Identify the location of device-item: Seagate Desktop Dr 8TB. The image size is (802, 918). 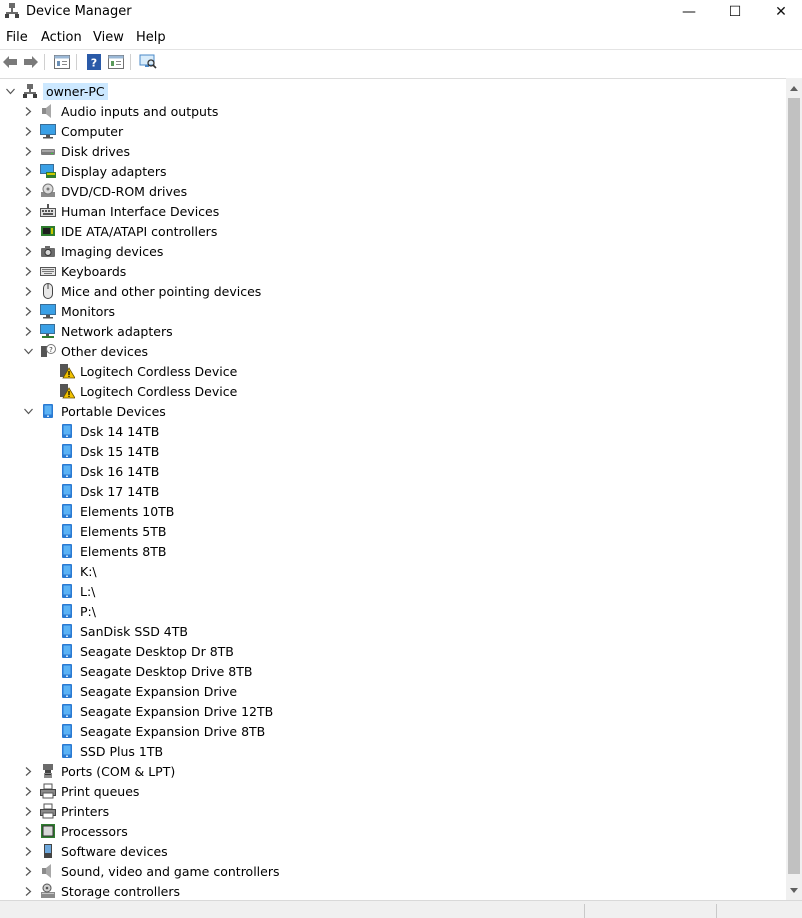
(146, 651).